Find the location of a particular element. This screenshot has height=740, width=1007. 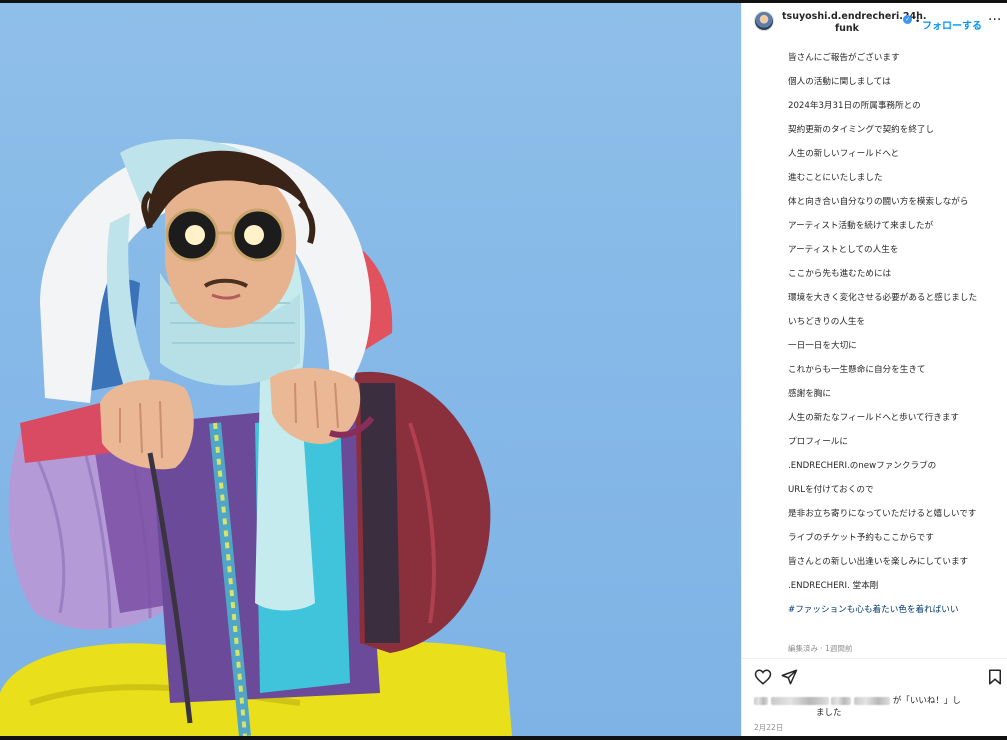

caption-line: 個人の活動に関しましては is located at coordinates (839, 82).